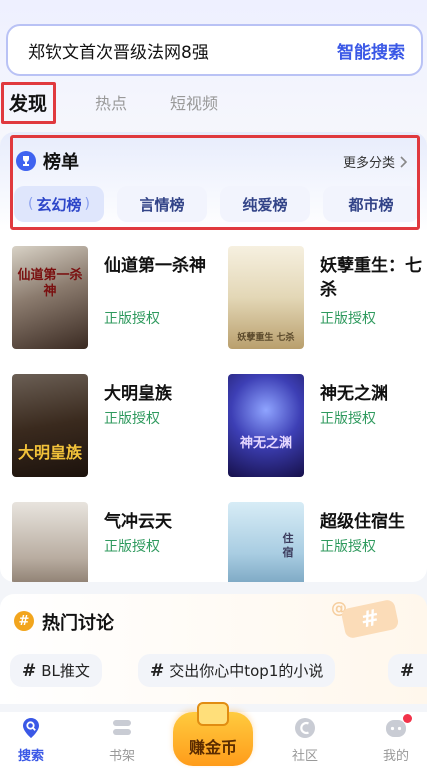  Describe the element at coordinates (362, 522) in the screenshot. I see `book-title: 超级住宿生` at that location.